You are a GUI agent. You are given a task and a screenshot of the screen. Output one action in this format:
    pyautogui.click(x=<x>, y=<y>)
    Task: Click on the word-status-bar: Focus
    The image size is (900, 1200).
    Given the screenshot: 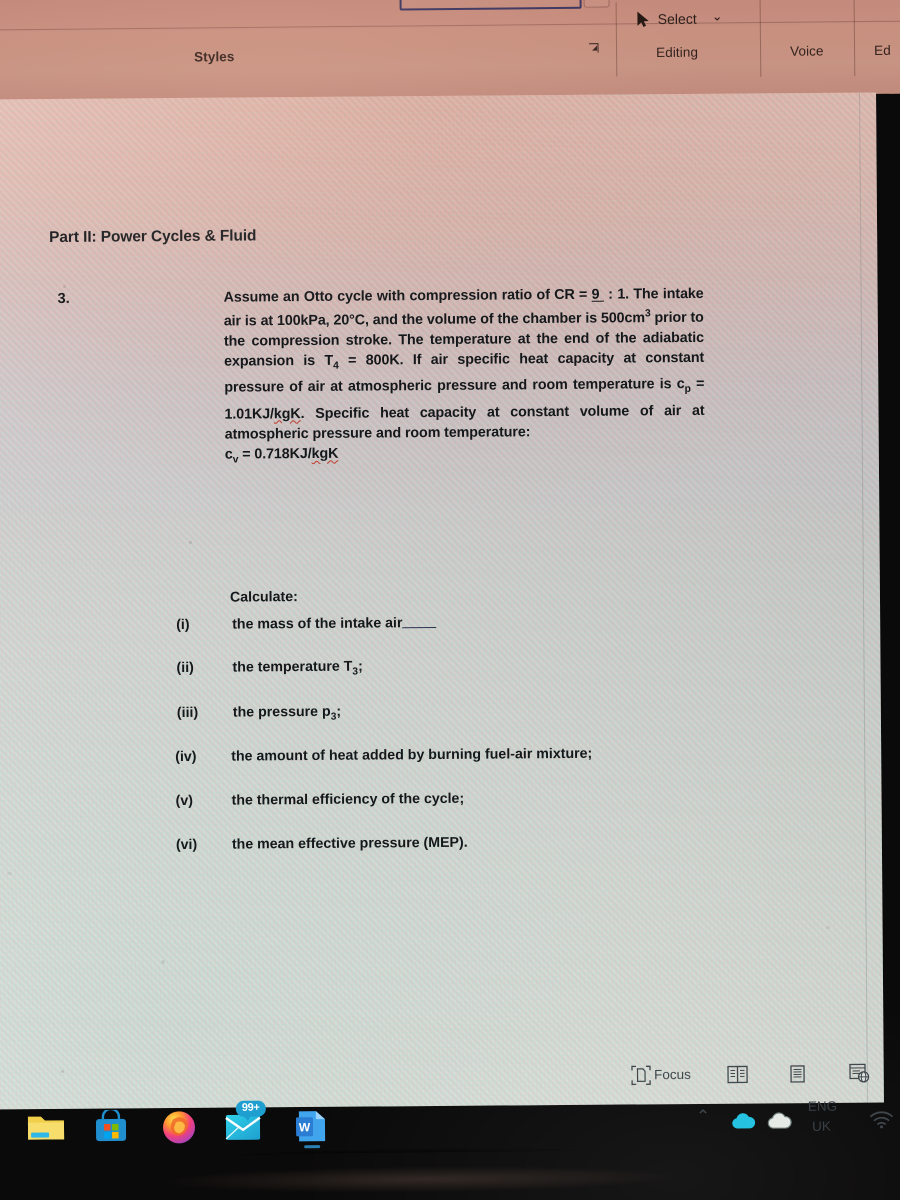 What is the action you would take?
    pyautogui.click(x=450, y=1070)
    